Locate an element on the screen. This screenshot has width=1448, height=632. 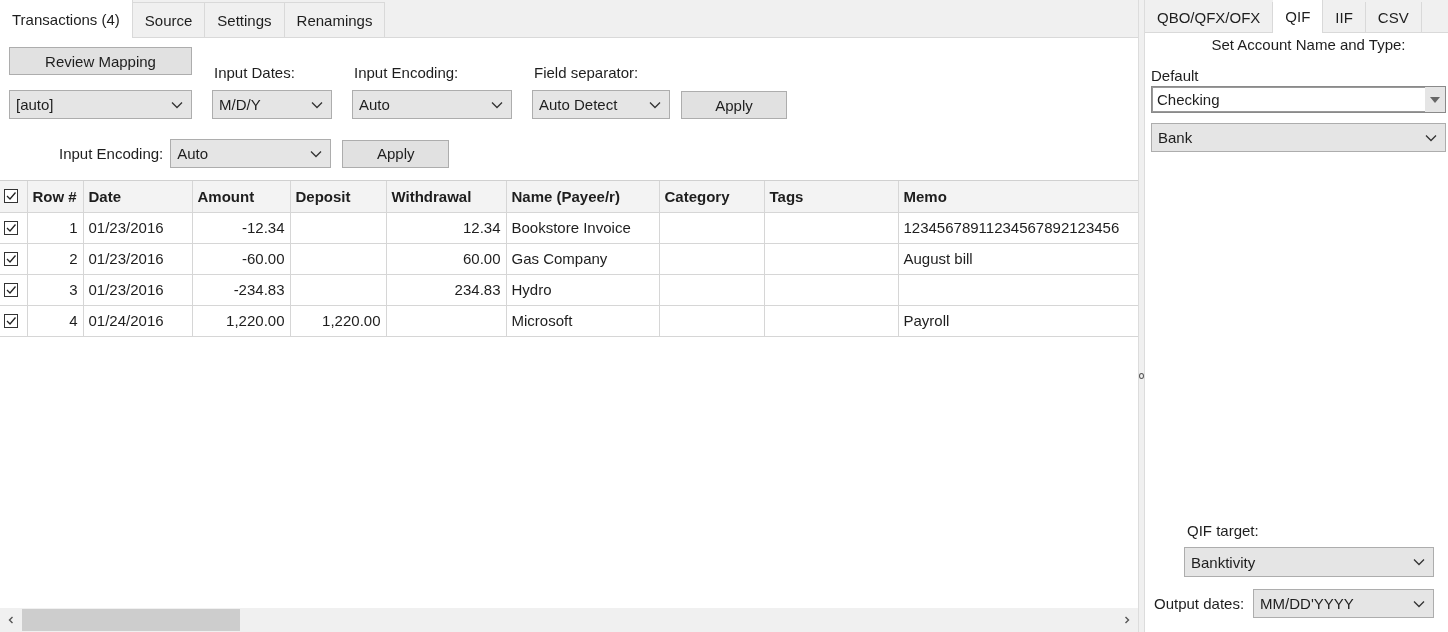
dropdown: MM/DD'YYYY is located at coordinates (1343, 603).